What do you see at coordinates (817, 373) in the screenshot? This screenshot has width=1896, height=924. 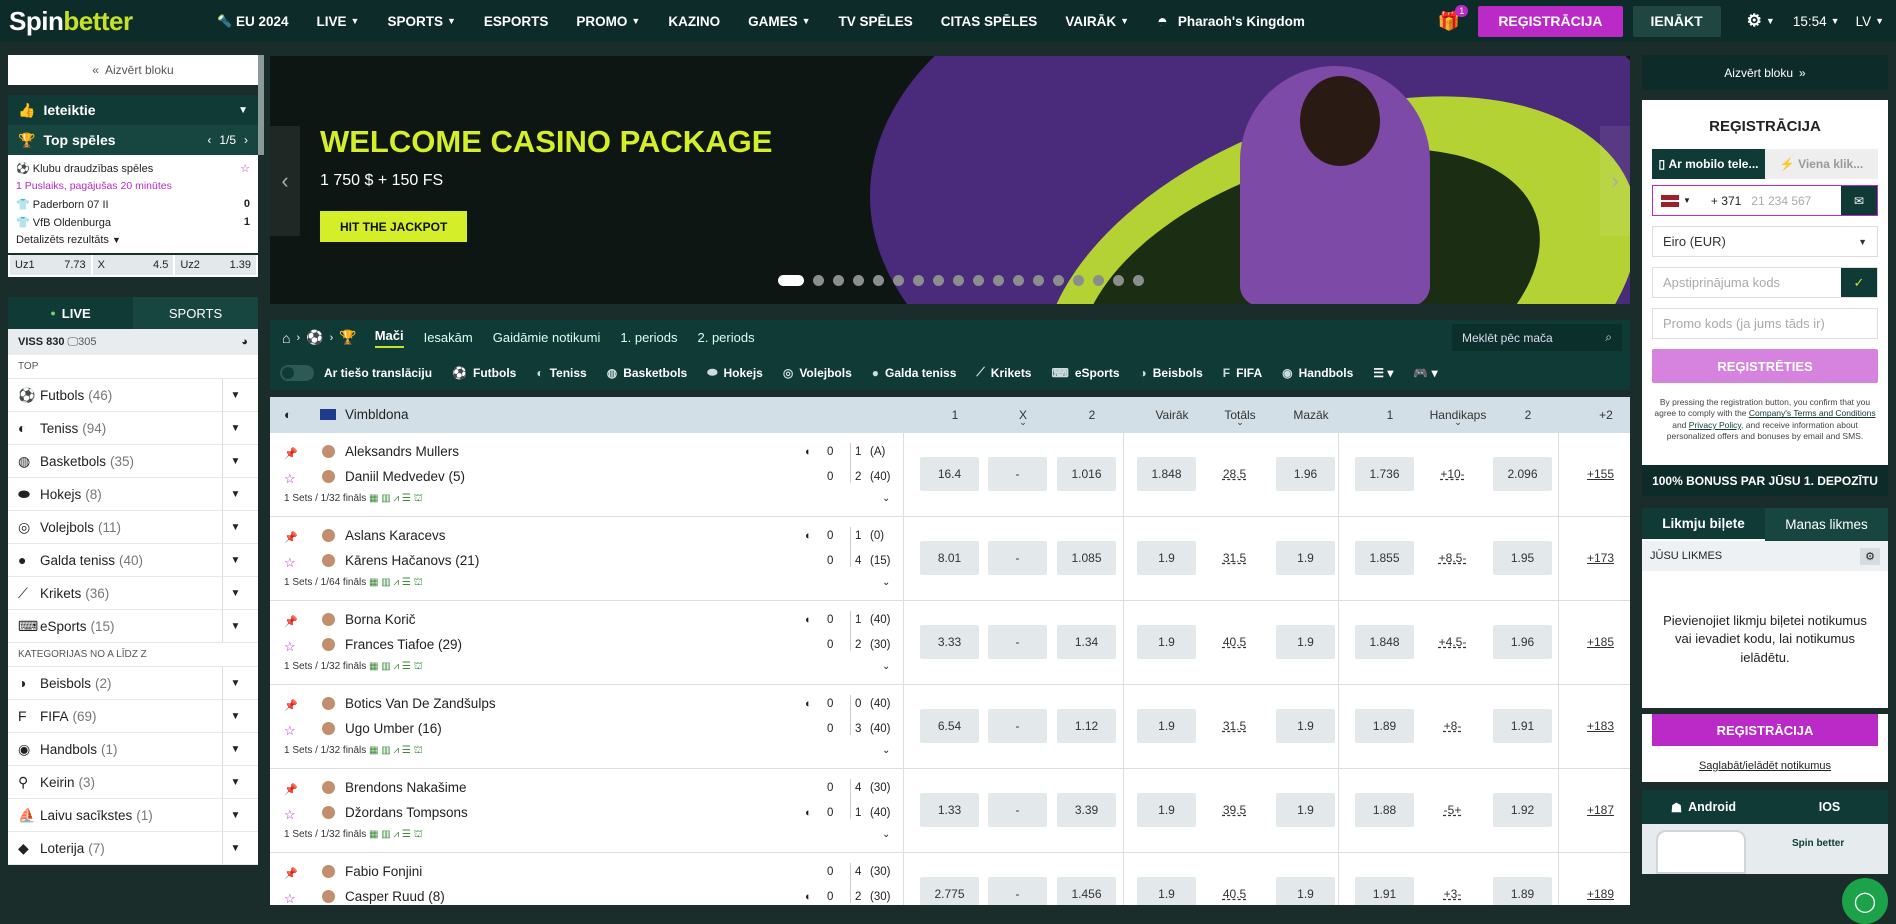 I see `sport-filter-4: ◎ Volejbols` at bounding box center [817, 373].